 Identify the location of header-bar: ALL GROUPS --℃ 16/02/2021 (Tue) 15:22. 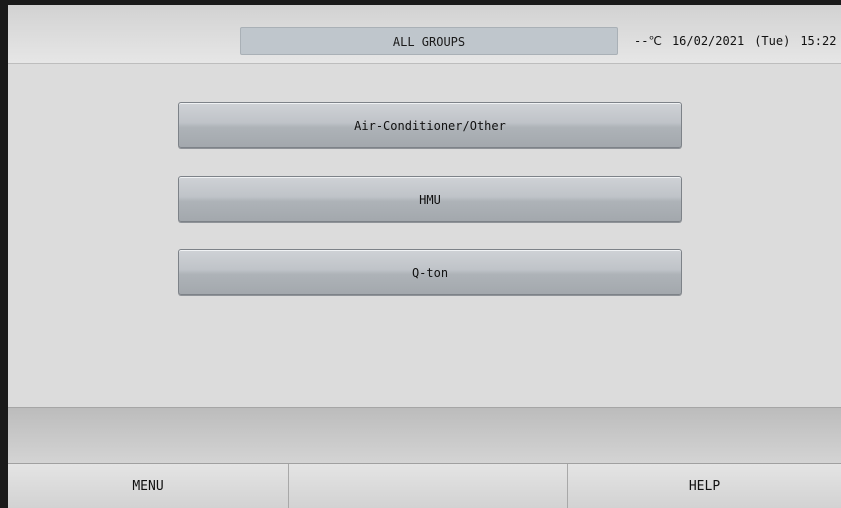
(424, 34).